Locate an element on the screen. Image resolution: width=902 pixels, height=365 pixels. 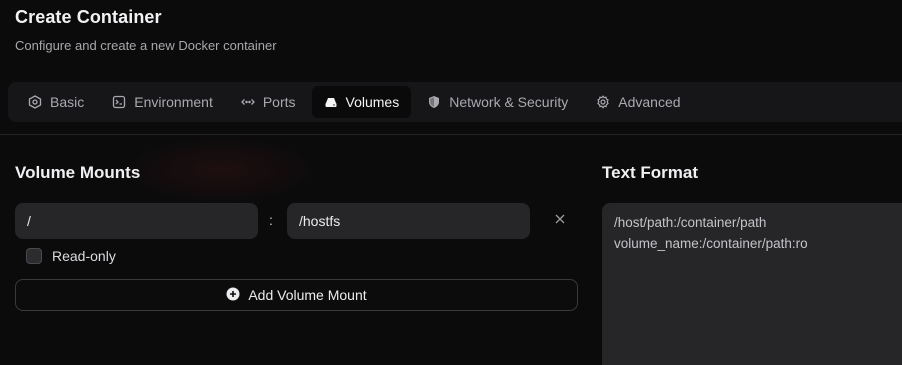
container-path-input is located at coordinates (408, 221).